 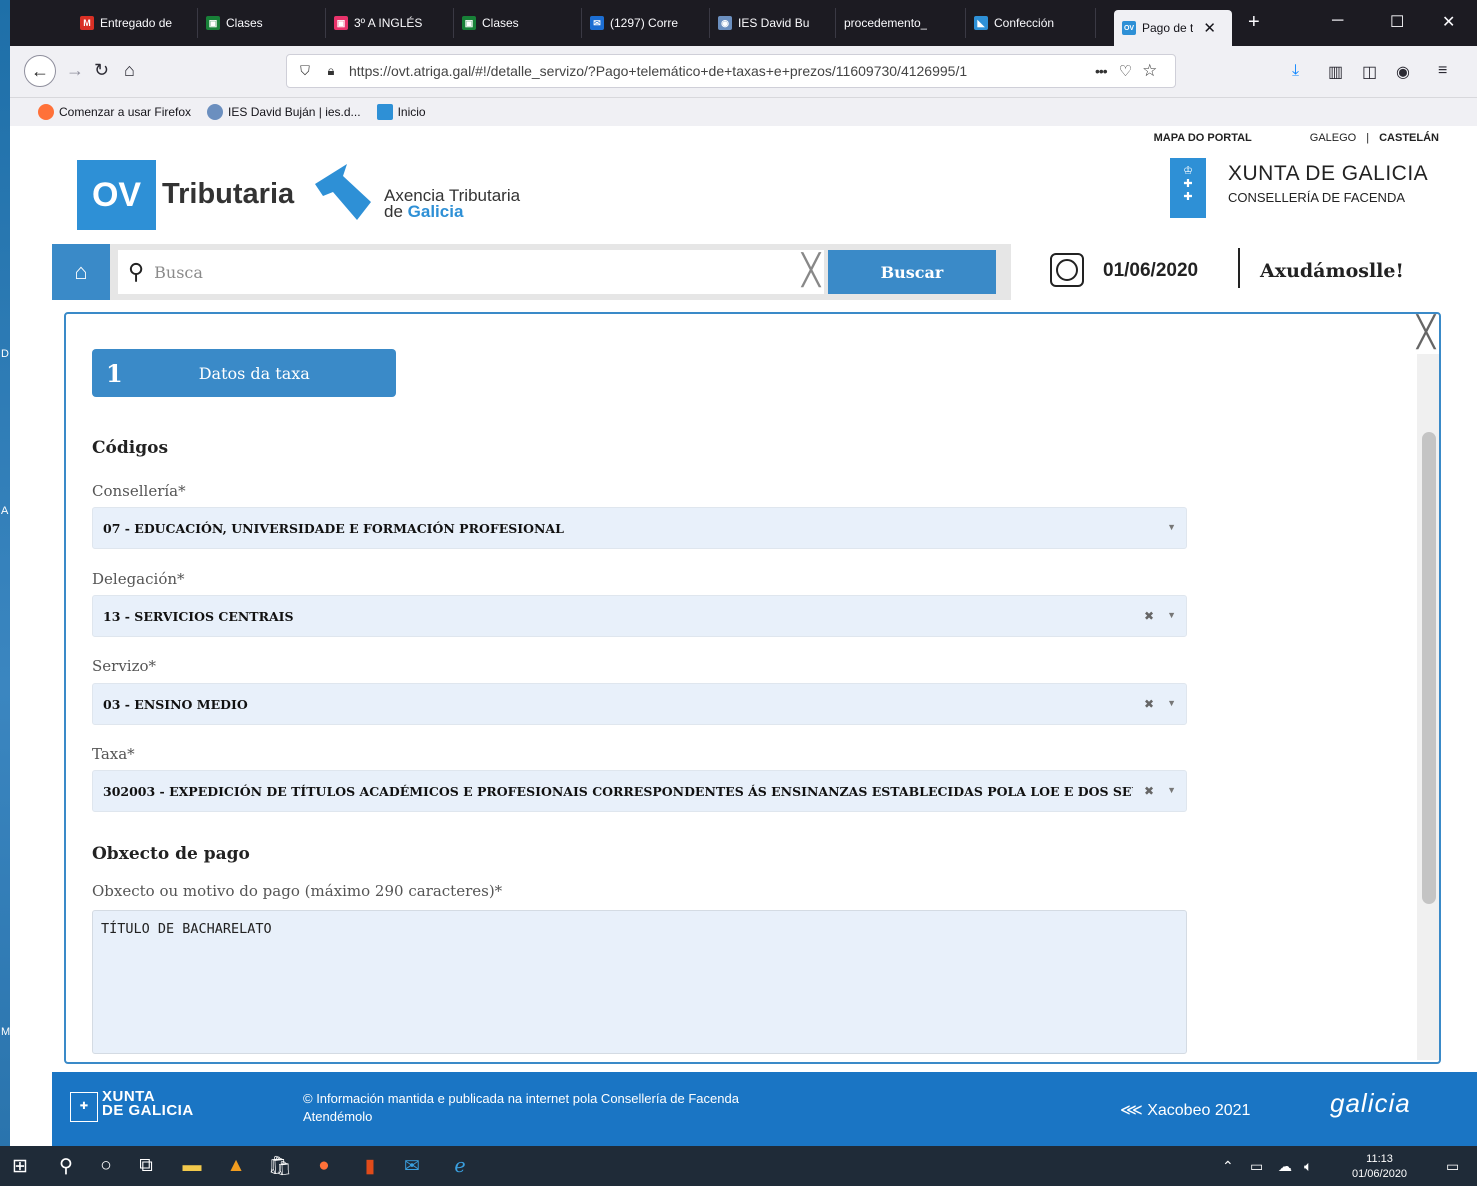 I want to click on minimize-button: ─, so click(x=1337, y=21).